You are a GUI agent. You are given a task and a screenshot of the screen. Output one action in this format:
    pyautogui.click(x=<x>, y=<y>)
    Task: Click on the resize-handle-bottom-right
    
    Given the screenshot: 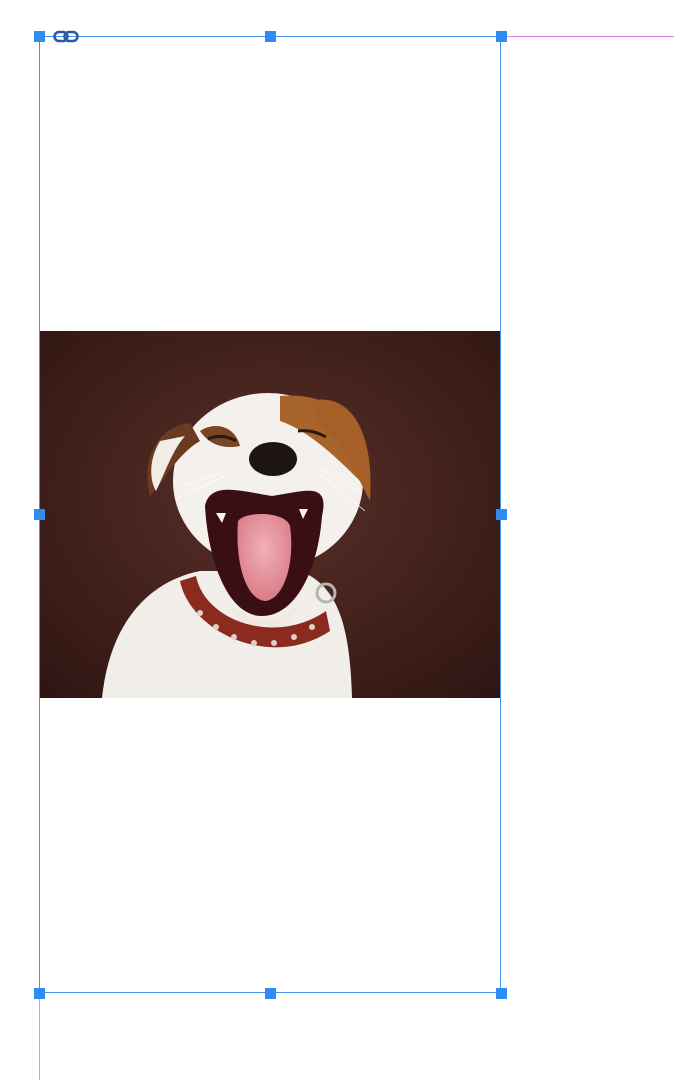 What is the action you would take?
    pyautogui.click(x=501, y=993)
    